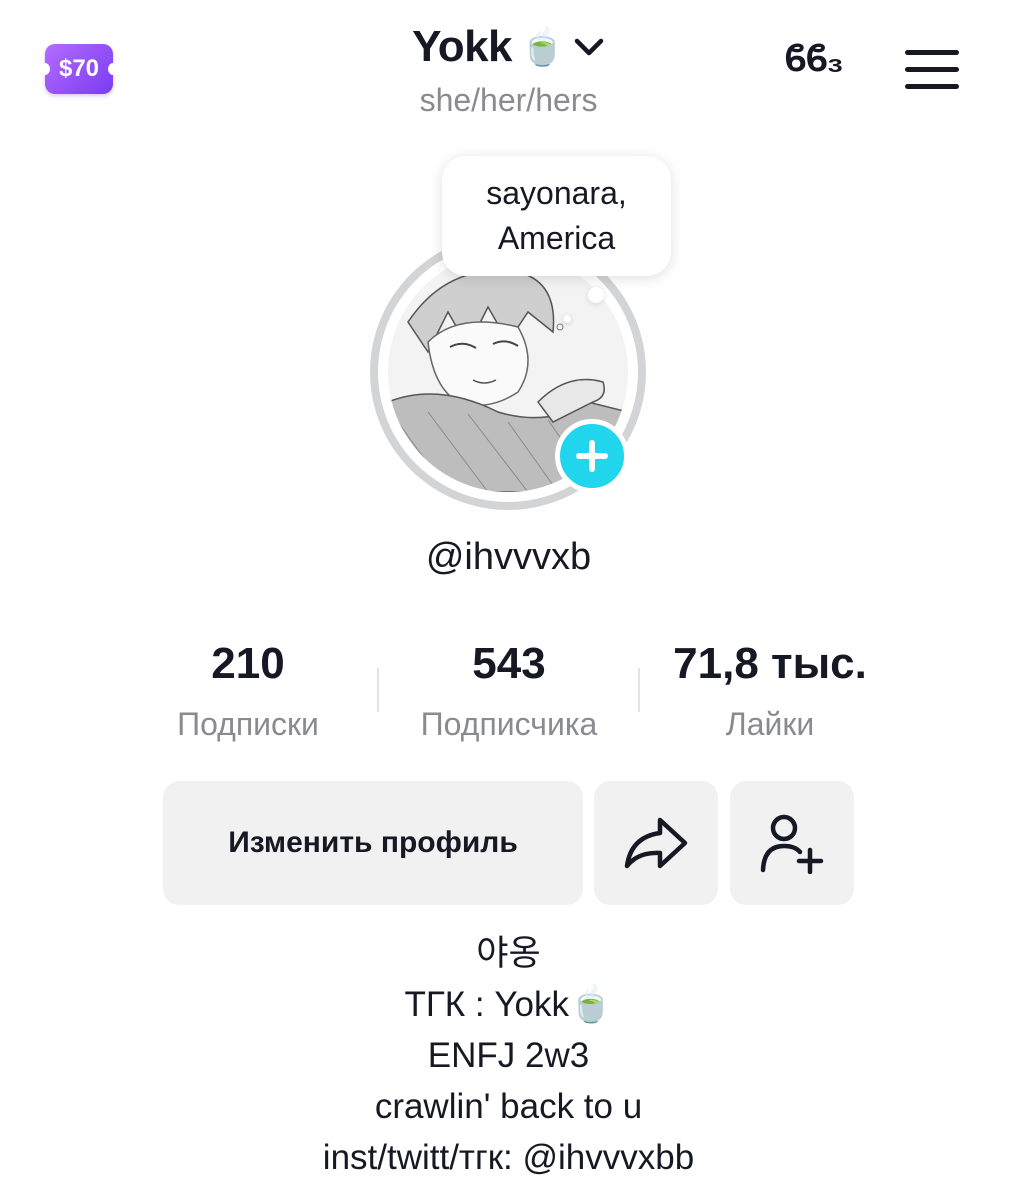  Describe the element at coordinates (567, 319) in the screenshot. I see `bubble-tail-dot-small` at that location.